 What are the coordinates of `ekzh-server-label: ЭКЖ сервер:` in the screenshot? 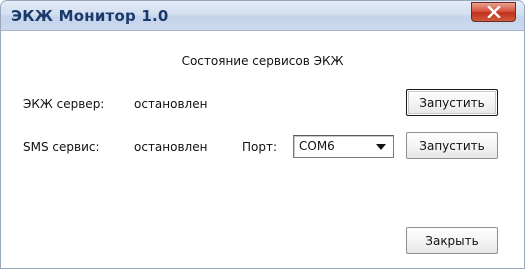 It's located at (64, 104).